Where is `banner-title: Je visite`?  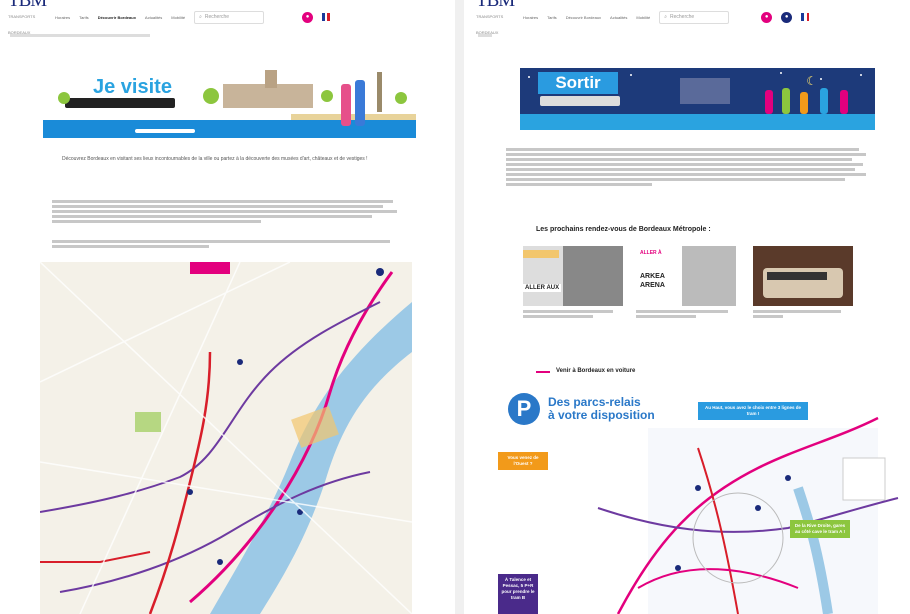 banner-title: Je visite is located at coordinates (132, 87).